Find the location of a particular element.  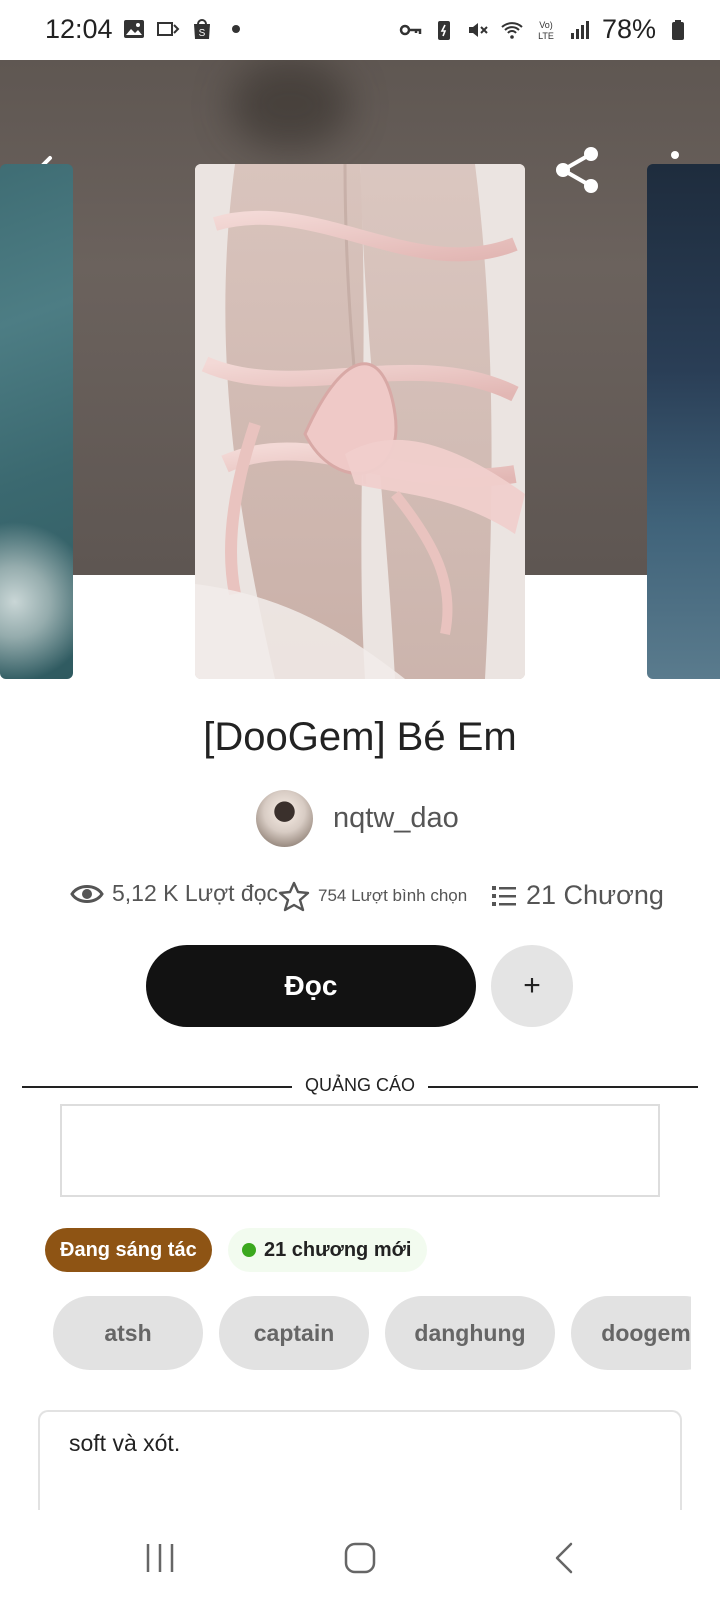

author-row: nqtw_dao is located at coordinates (357, 818).